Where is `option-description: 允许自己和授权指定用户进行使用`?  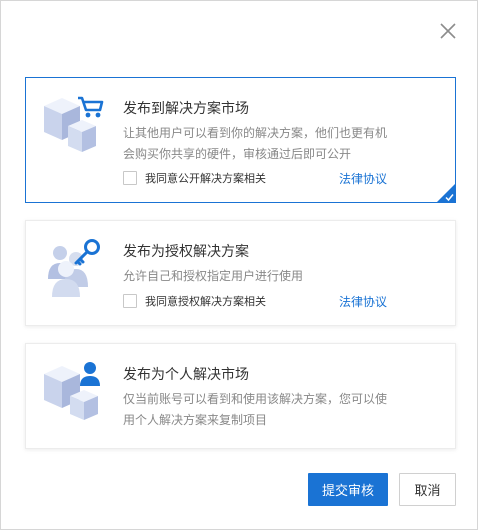
option-description: 允许自己和授权指定用户进行使用 is located at coordinates (273, 276).